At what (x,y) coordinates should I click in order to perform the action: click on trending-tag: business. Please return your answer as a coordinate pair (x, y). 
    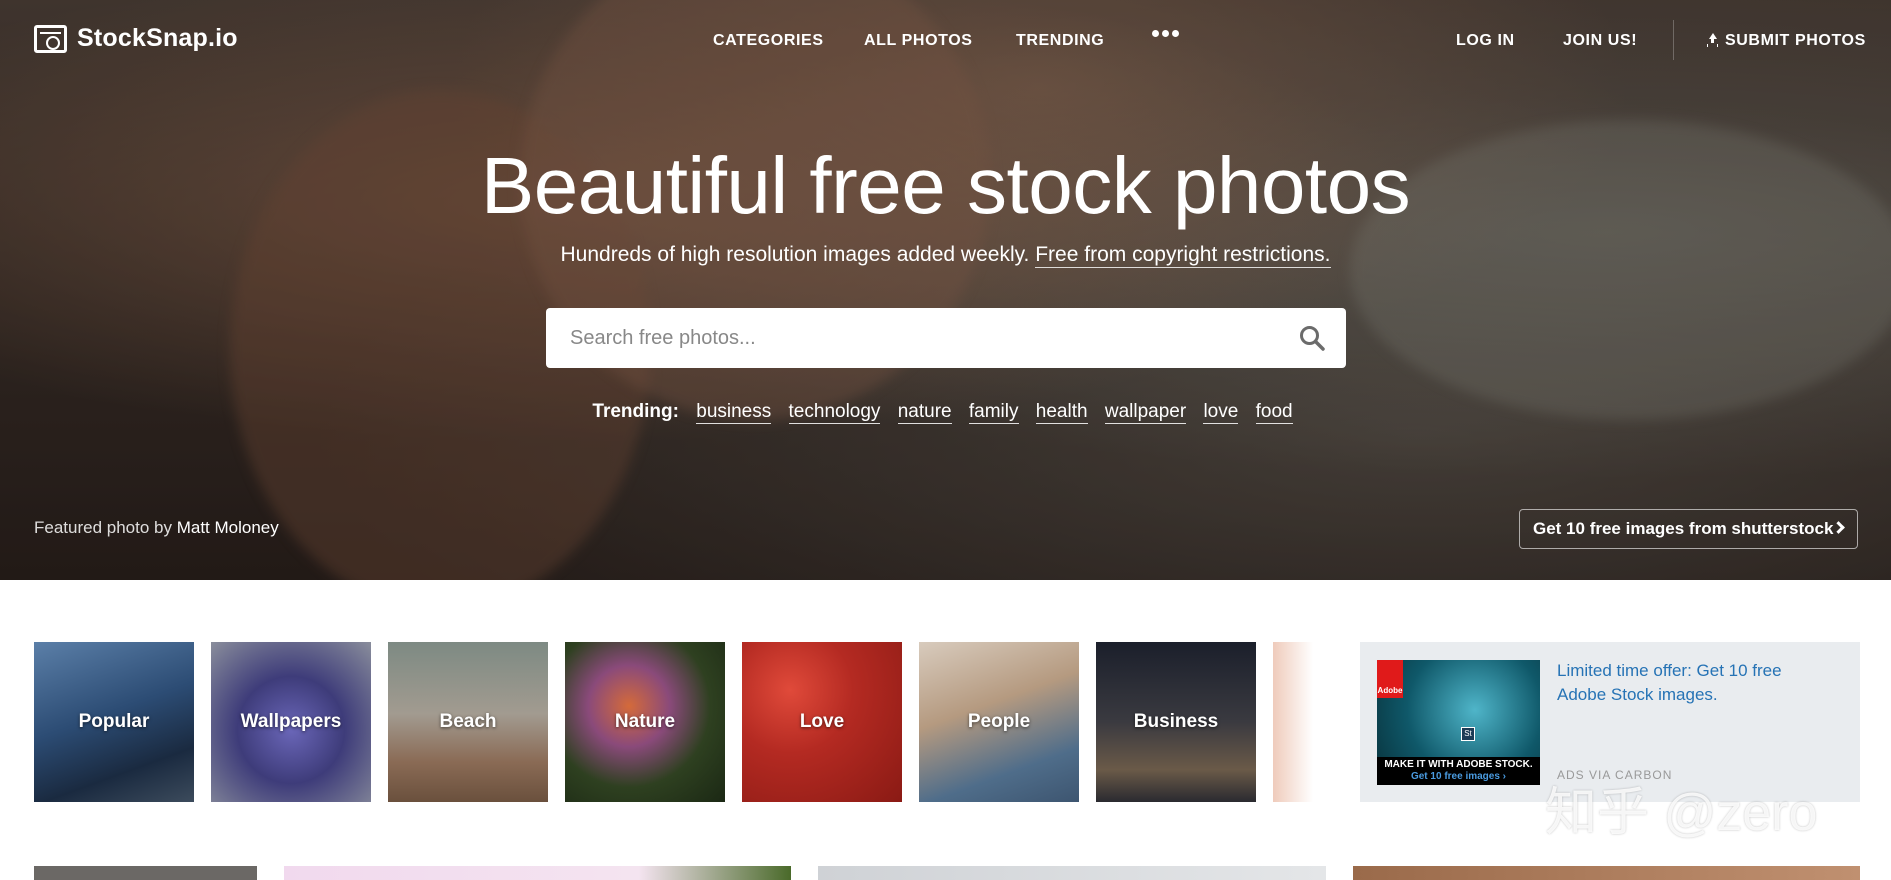
    Looking at the image, I should click on (734, 412).